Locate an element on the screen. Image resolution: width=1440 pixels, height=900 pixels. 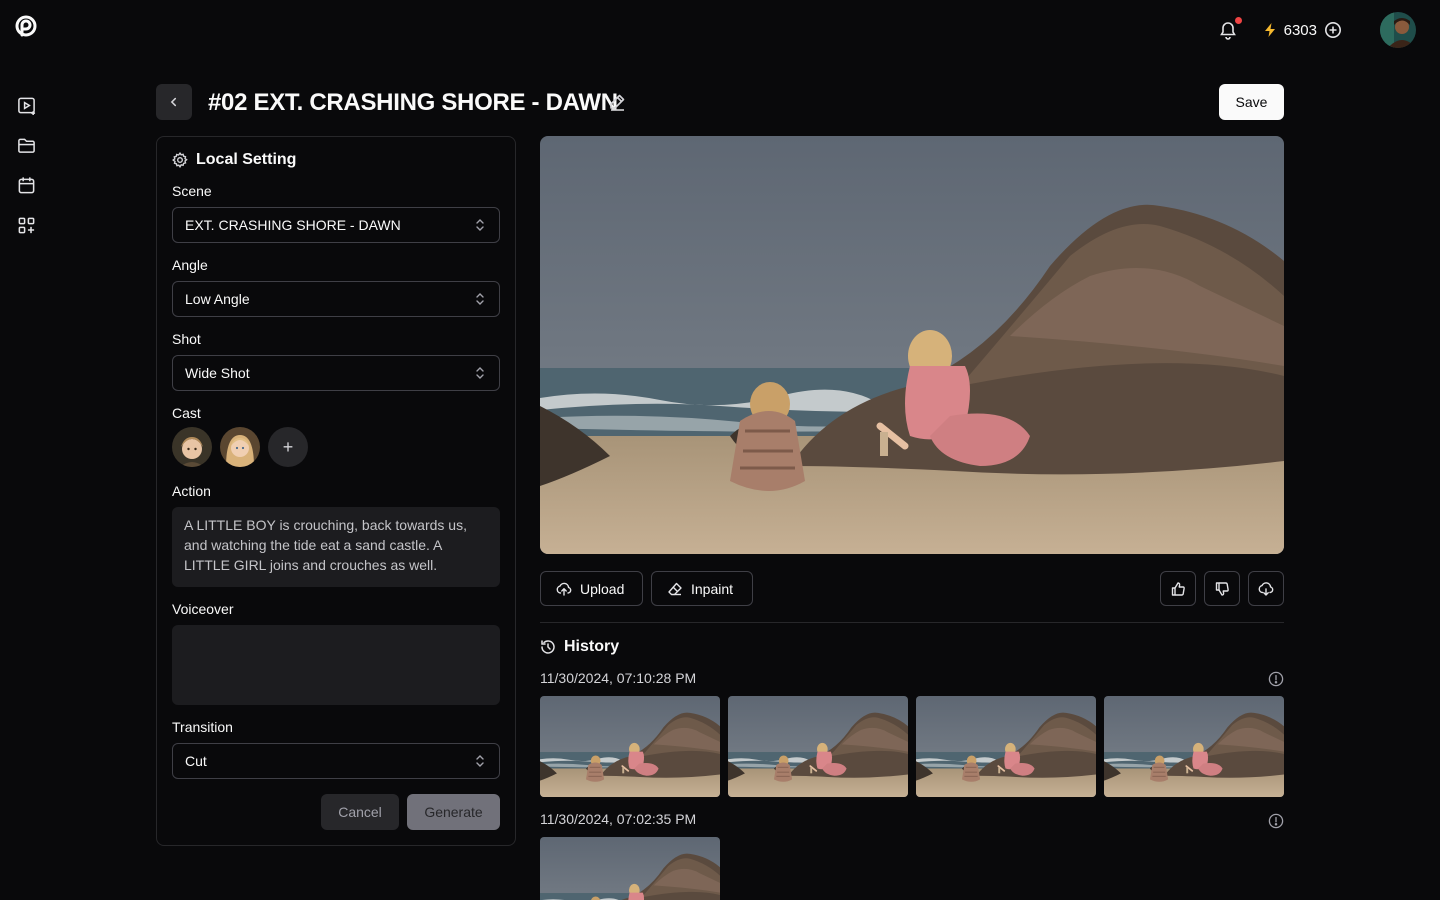
angle-select: Low Angle is located at coordinates (336, 299).